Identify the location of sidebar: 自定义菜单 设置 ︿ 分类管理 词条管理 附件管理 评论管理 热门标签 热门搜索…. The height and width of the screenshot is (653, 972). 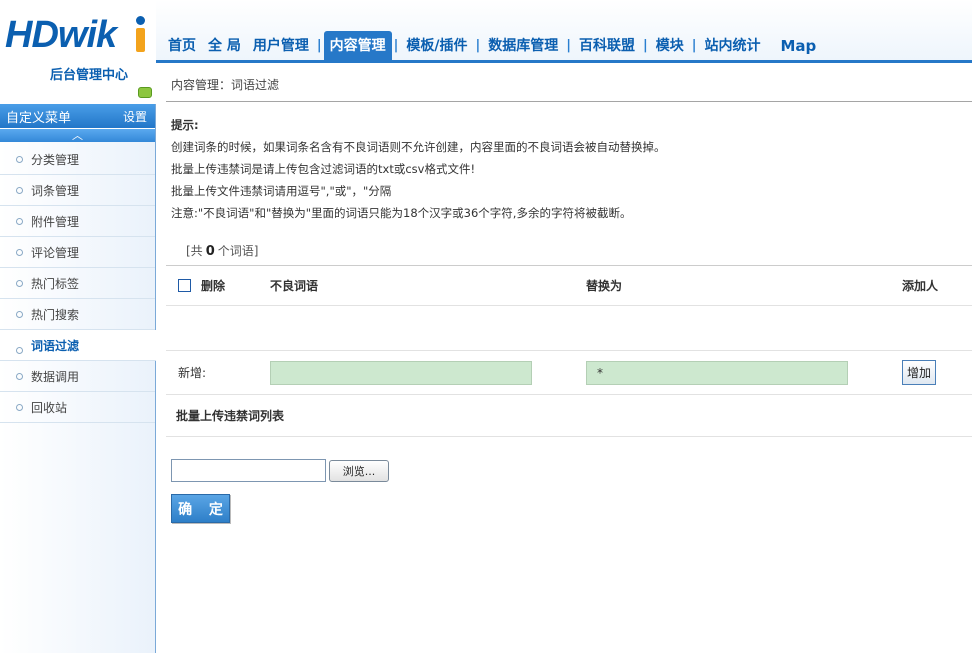
(78, 378).